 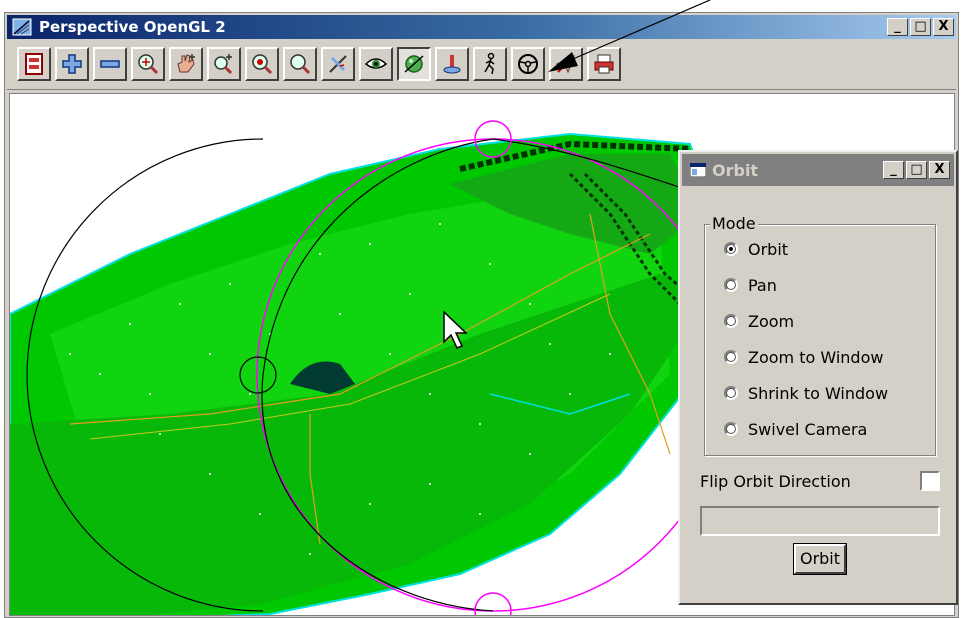 I want to click on mode-option-label: Pan, so click(x=762, y=285).